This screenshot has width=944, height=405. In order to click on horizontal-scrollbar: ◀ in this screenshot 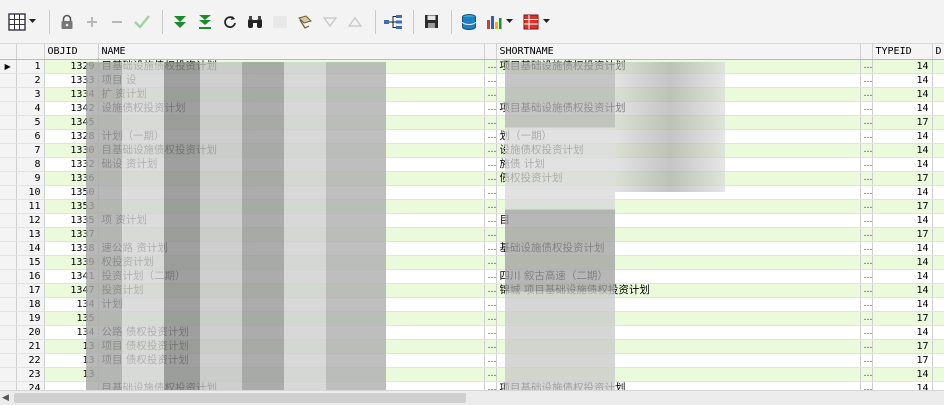, I will do `click(472, 397)`.